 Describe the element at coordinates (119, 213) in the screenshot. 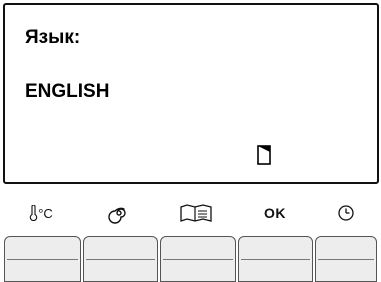

I see `heating-spiral-icon` at that location.